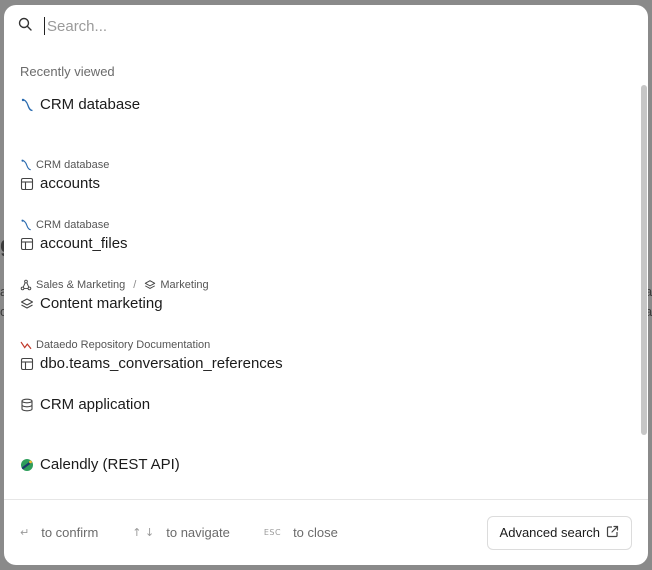 The image size is (652, 570). I want to click on result-item: CRM database accounts, so click(326, 174).